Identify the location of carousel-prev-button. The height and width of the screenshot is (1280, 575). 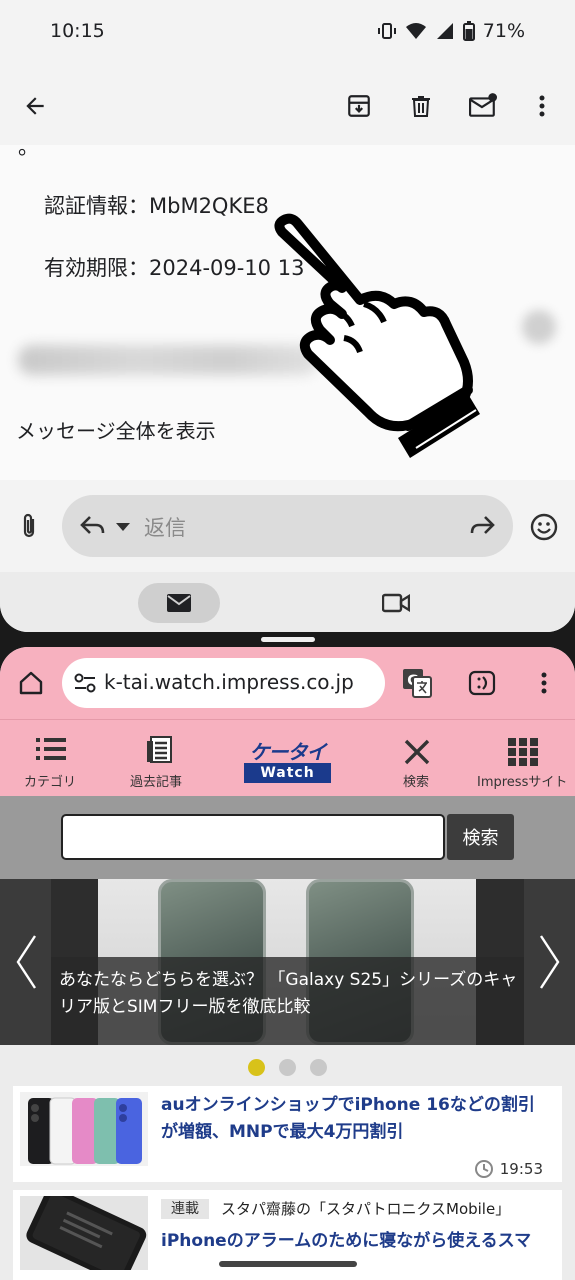
(25, 962).